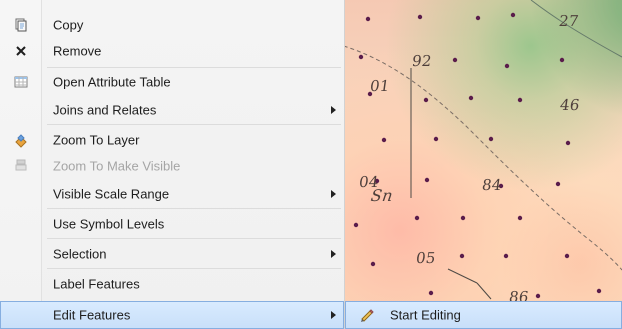  I want to click on menu-item-label: Remove, so click(77, 51).